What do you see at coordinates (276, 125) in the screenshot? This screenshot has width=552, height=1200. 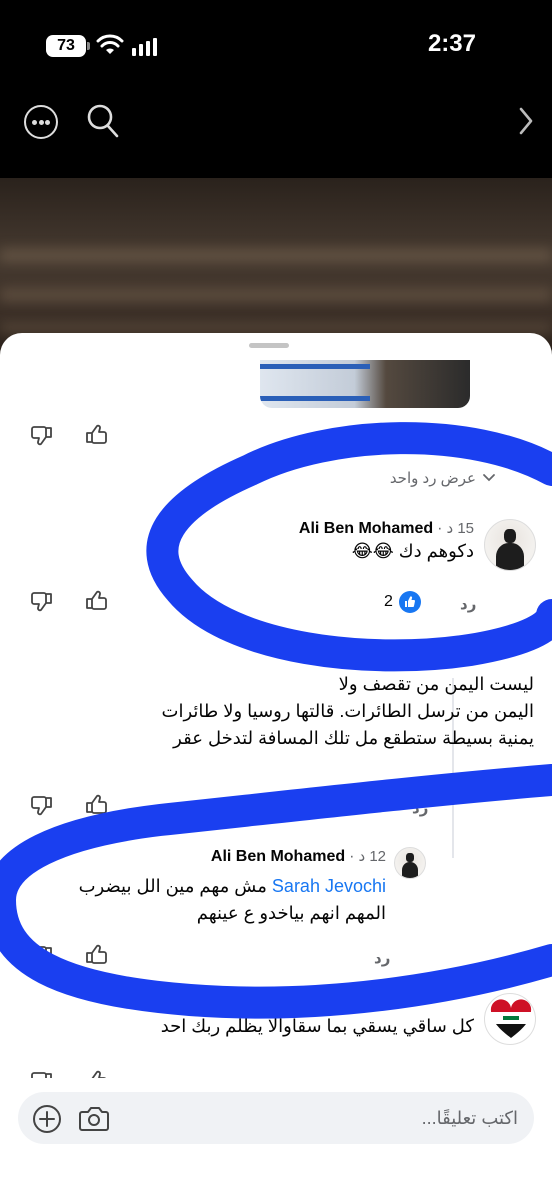 I see `top-bar` at bounding box center [276, 125].